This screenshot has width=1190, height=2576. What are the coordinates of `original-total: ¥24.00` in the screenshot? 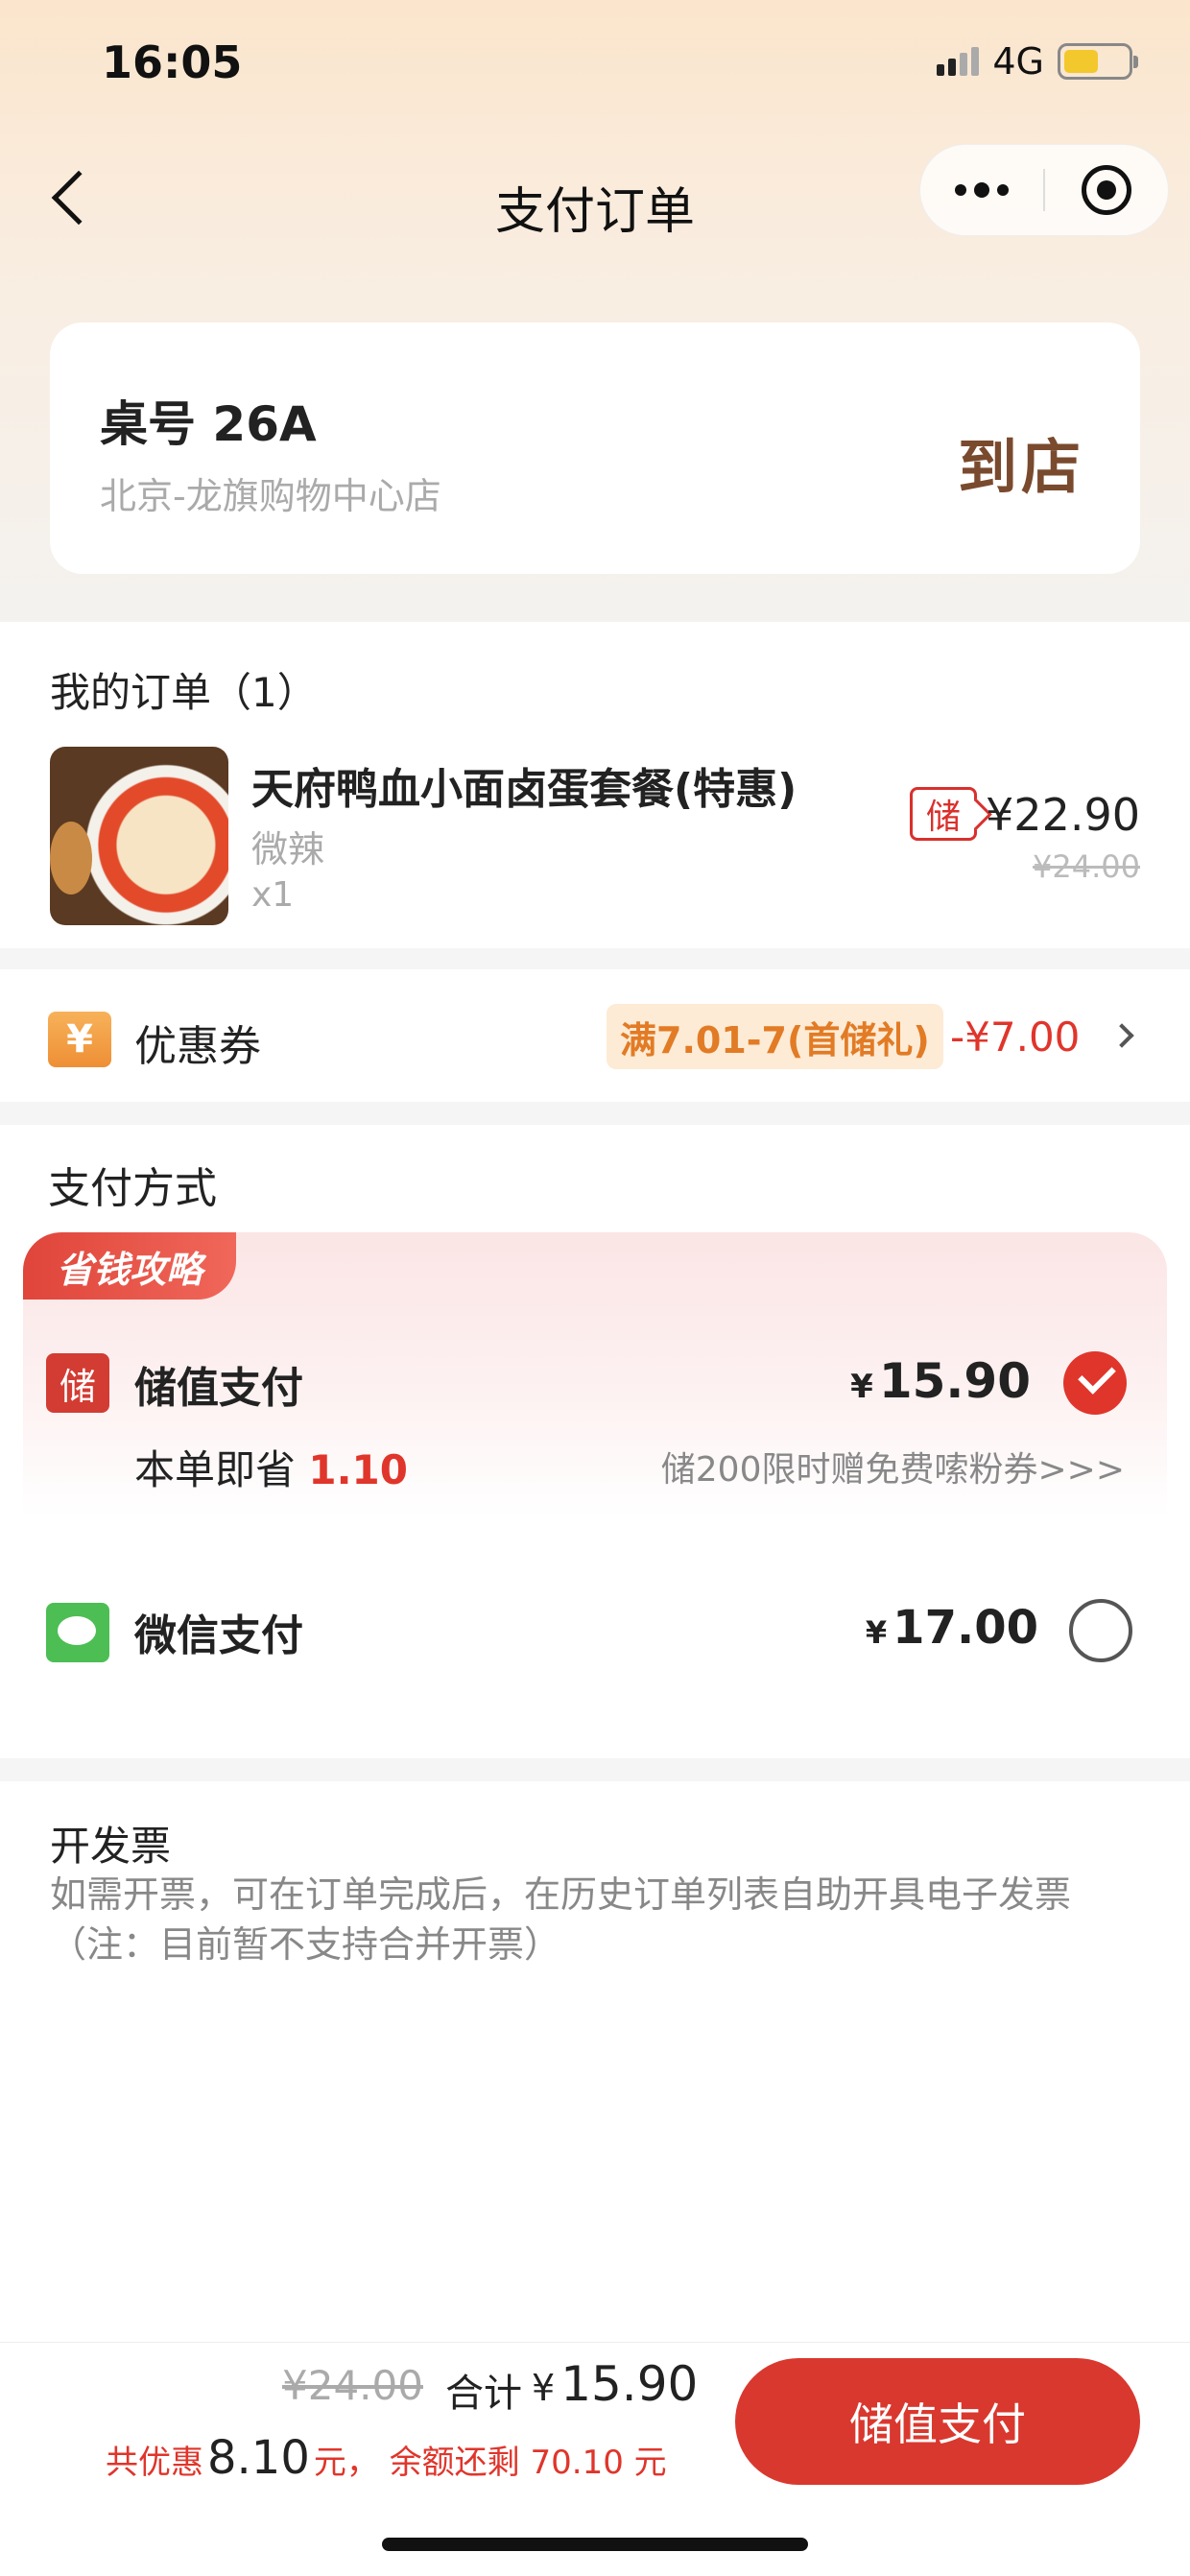 It's located at (352, 2385).